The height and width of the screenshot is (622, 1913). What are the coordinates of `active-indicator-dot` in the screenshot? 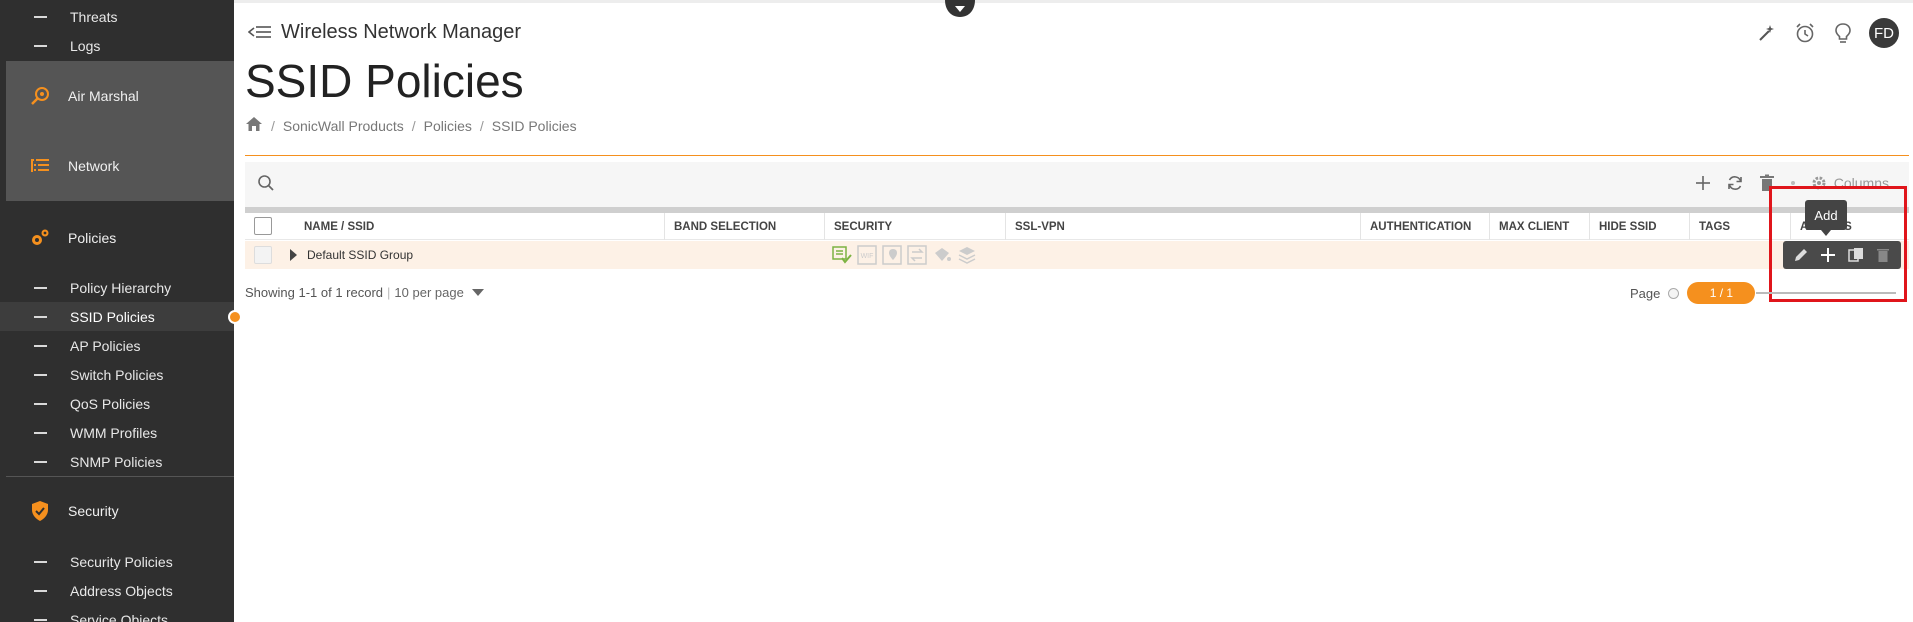 It's located at (235, 317).